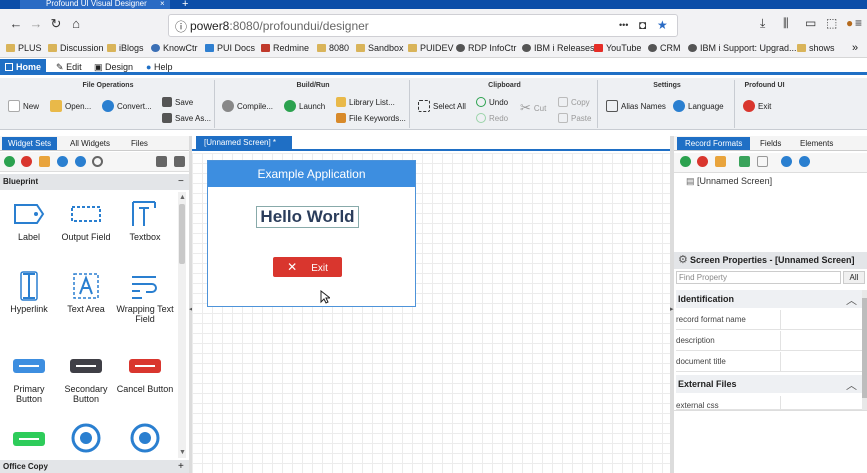 This screenshot has height=473, width=867. I want to click on menu-edit: ✎ Edit, so click(69, 67).